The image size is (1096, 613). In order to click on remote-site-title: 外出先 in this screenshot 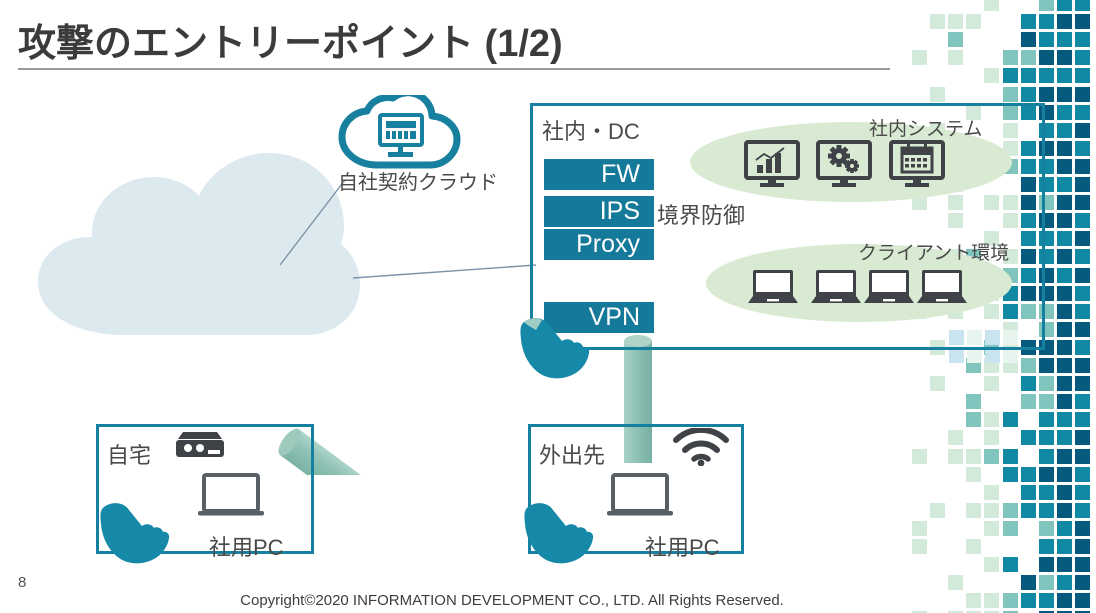, I will do `click(572, 455)`.